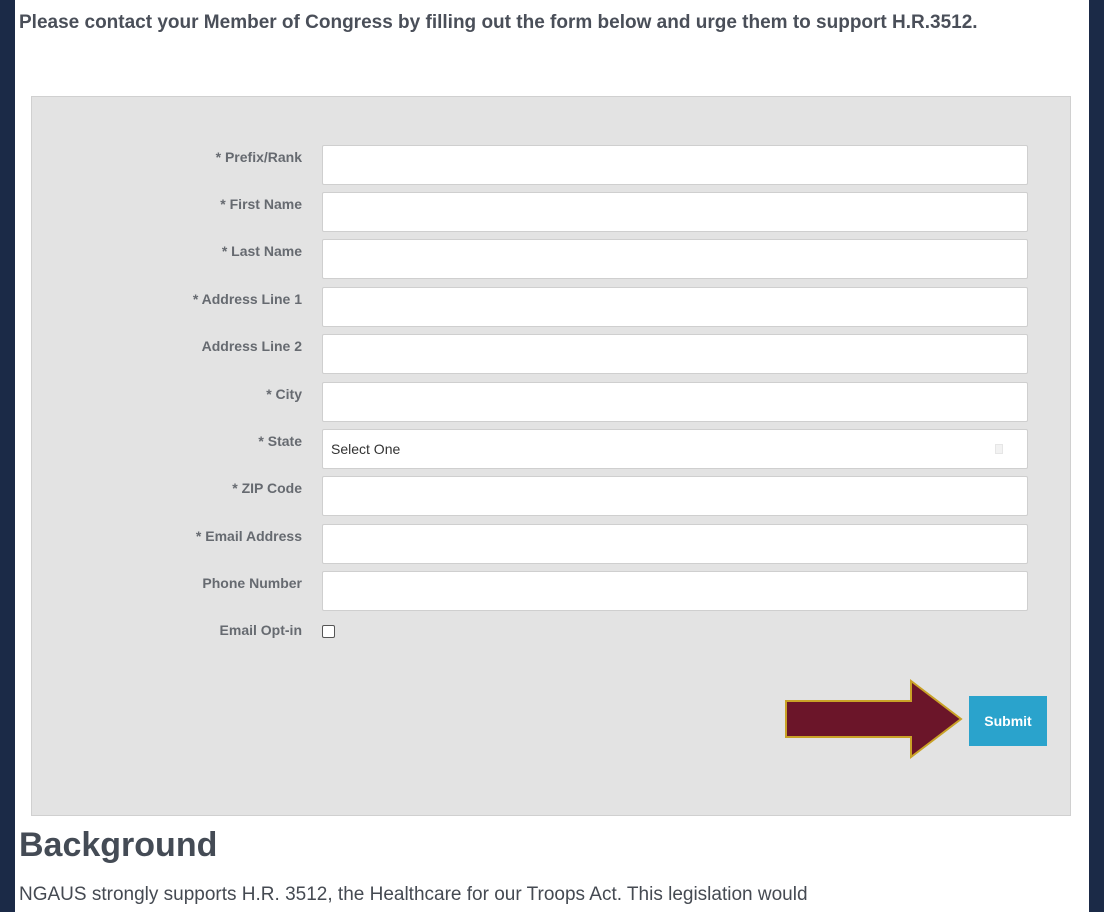 Image resolution: width=1104 pixels, height=912 pixels. I want to click on form-row-zip: * ZIP Code, so click(551, 496).